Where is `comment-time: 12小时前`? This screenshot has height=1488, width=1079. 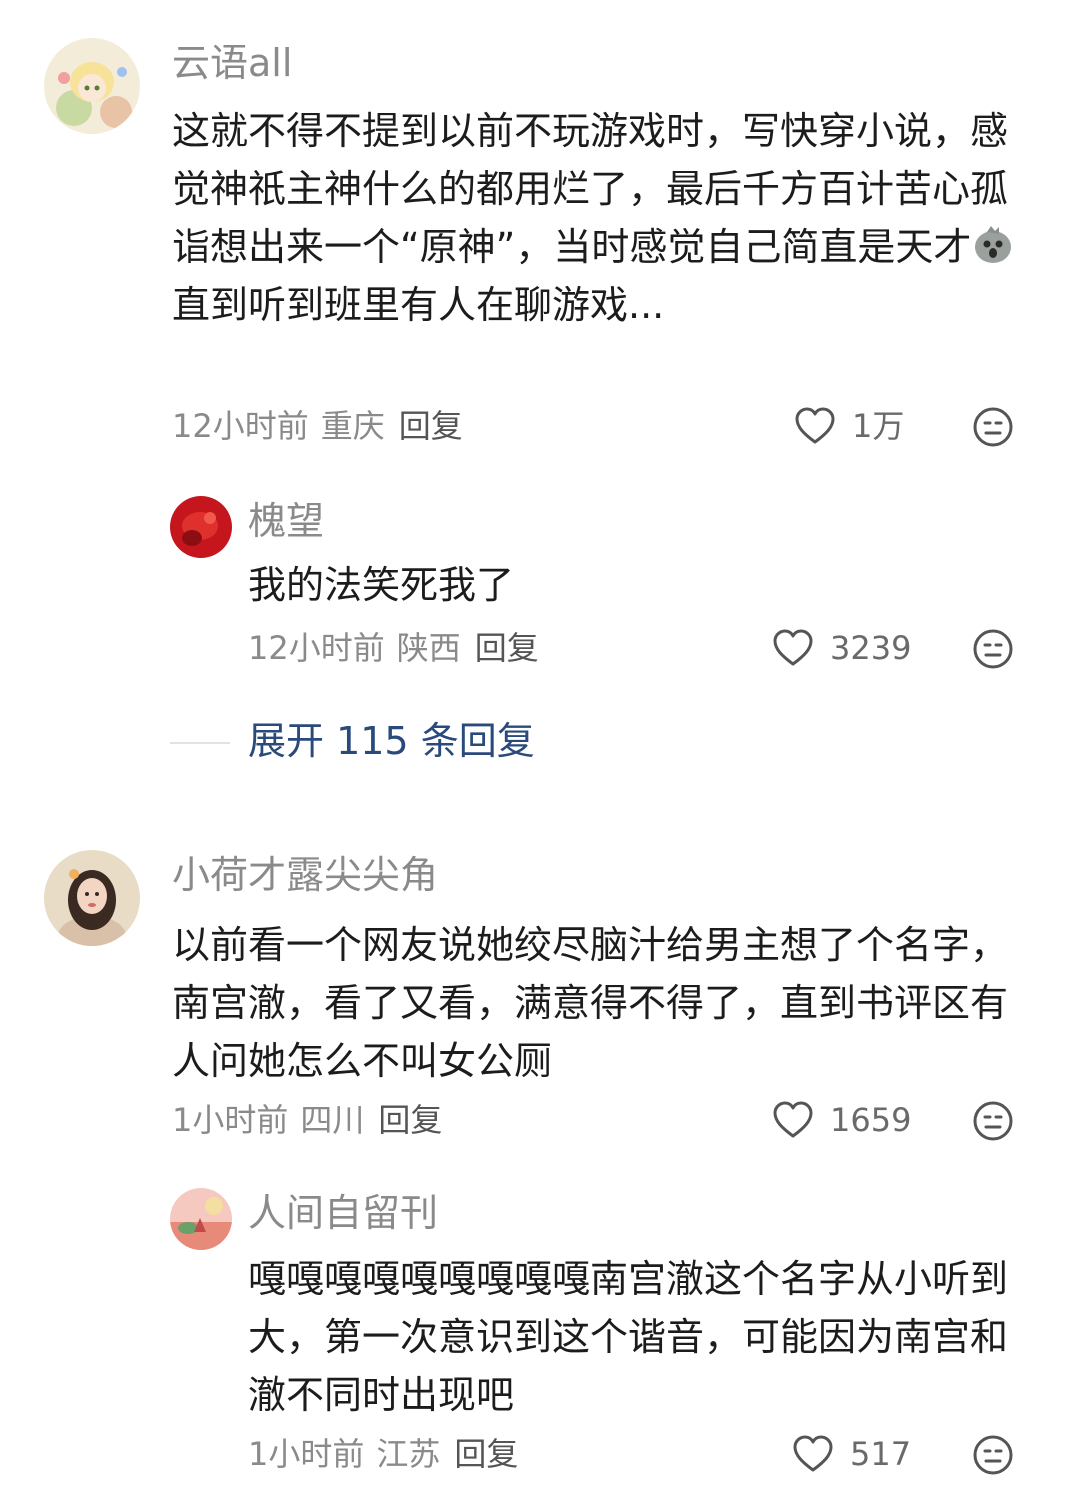
comment-time: 12小时前 is located at coordinates (240, 426).